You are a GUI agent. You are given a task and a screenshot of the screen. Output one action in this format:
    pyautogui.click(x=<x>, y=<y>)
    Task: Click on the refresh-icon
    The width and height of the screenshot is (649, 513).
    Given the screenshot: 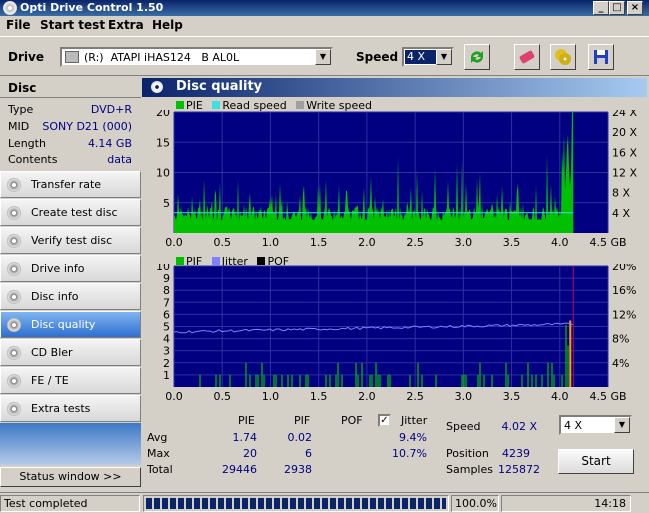 What is the action you would take?
    pyautogui.click(x=477, y=57)
    